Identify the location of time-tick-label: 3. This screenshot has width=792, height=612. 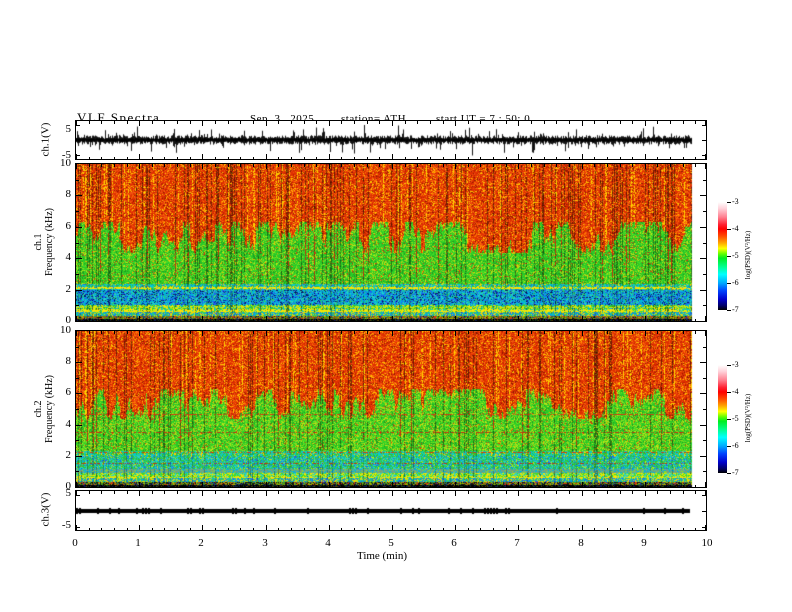
(265, 543).